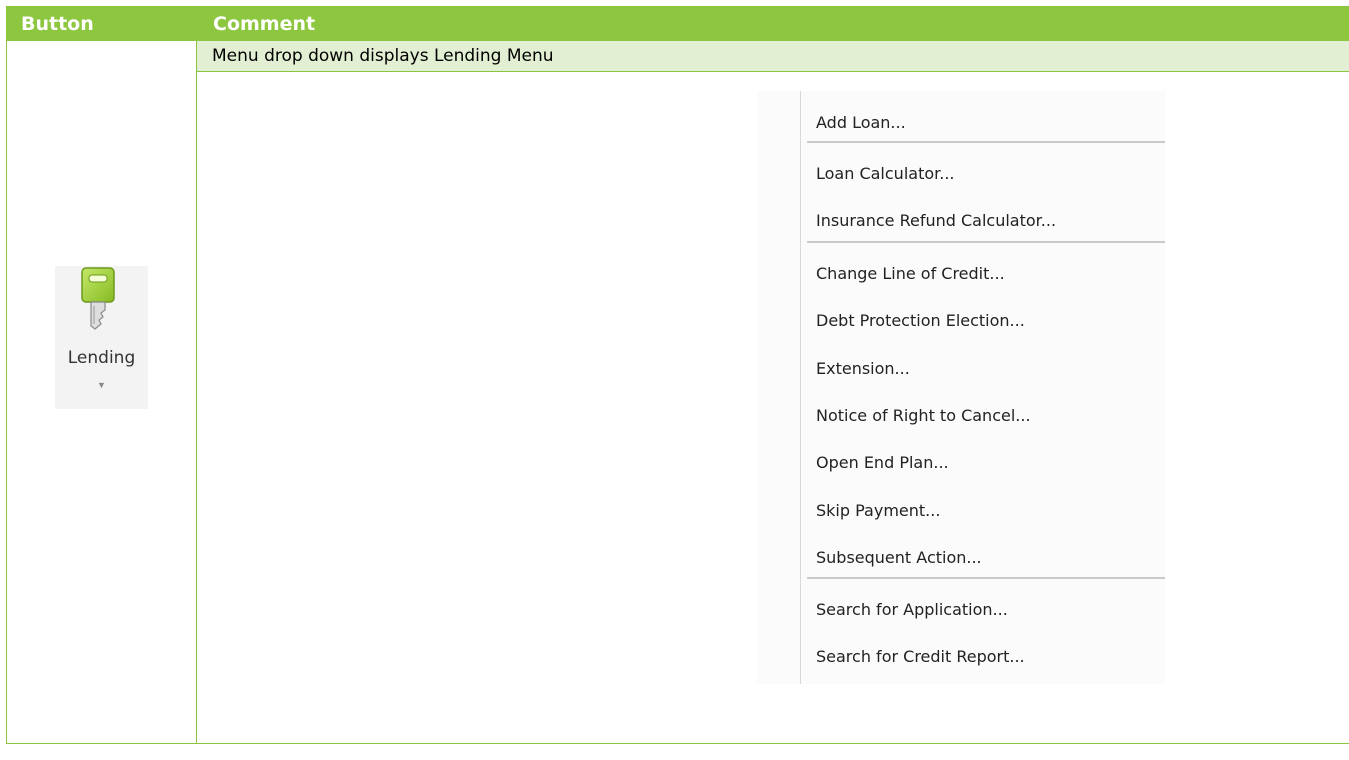  Describe the element at coordinates (101, 358) in the screenshot. I see `lending-button-label: Lending` at that location.